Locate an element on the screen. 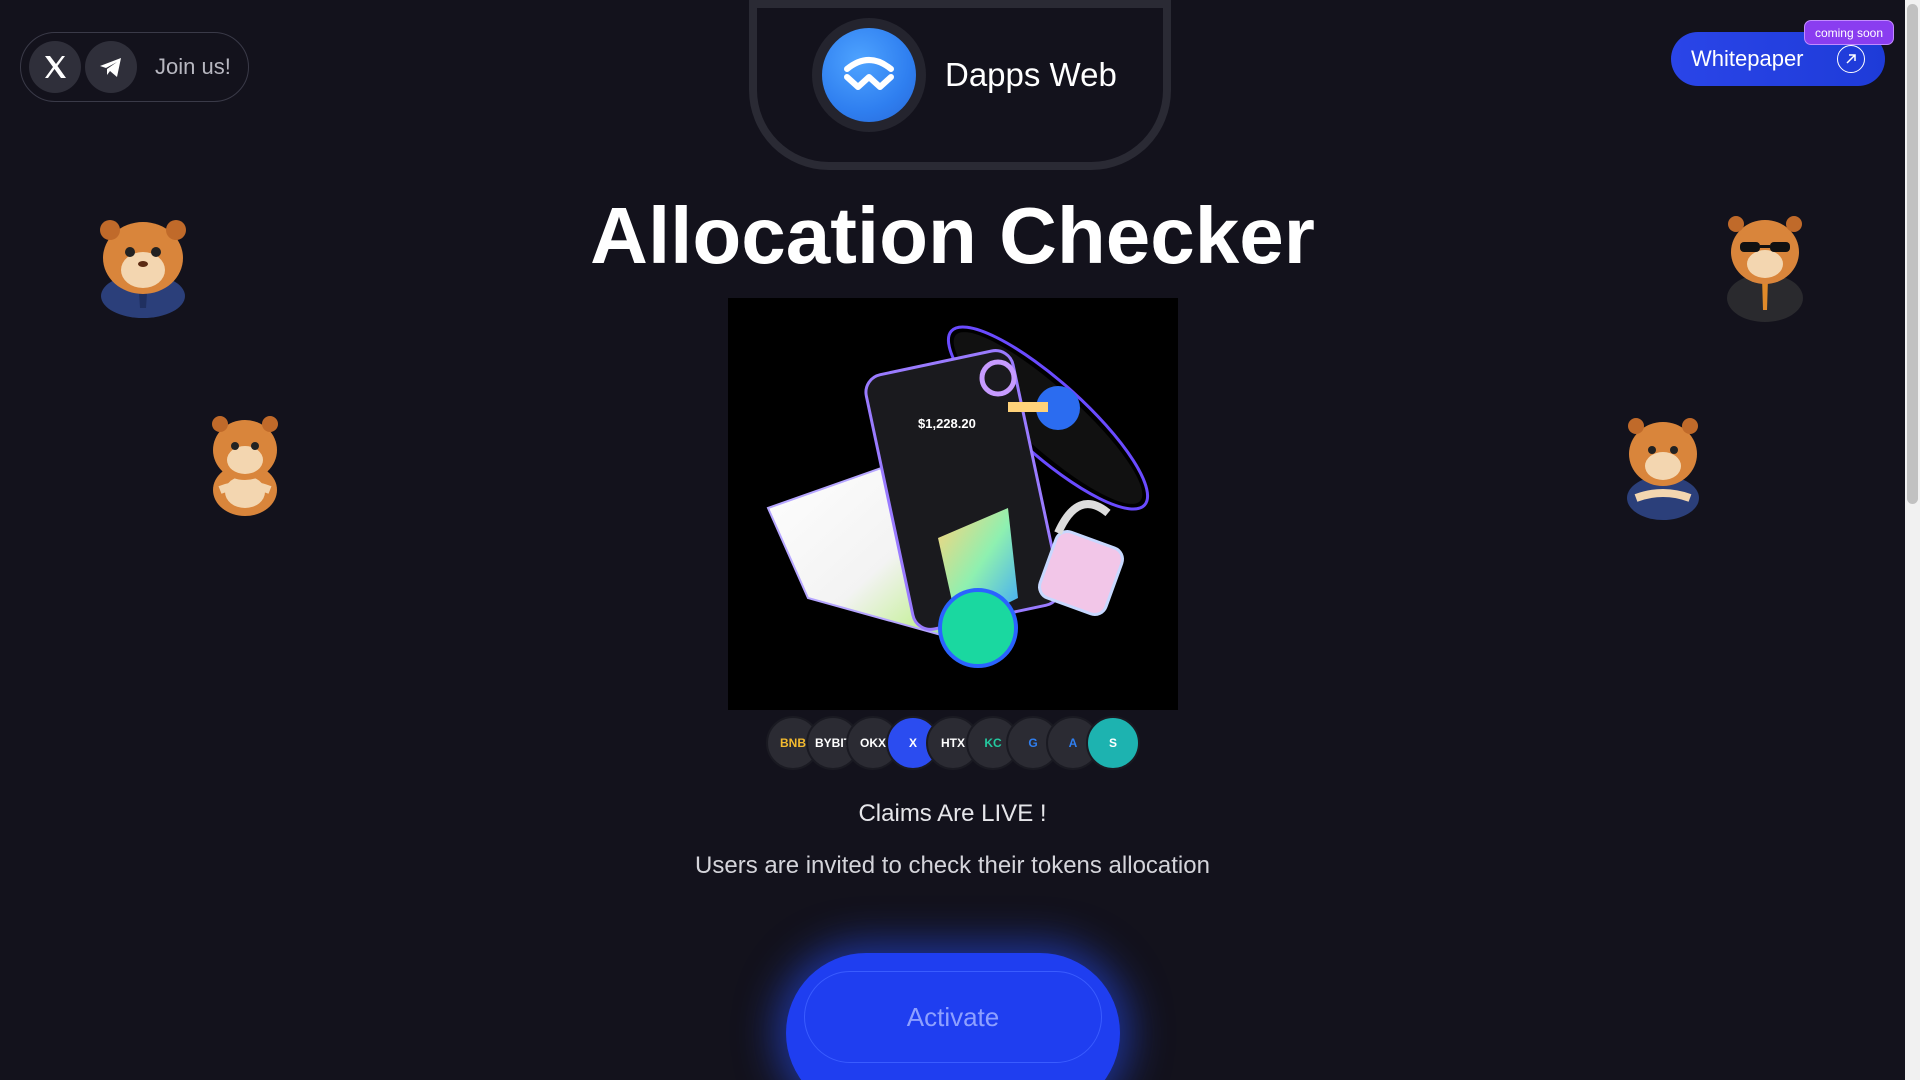 The height and width of the screenshot is (1080, 1920). join-us-label: Join us! is located at coordinates (193, 67).